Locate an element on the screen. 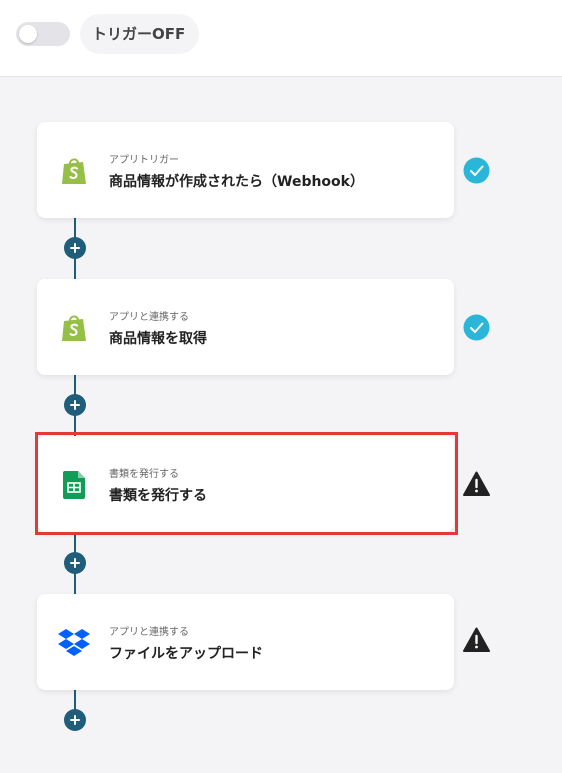  flow-step-4: アプリと連携する ファイルをアップロード is located at coordinates (245, 642).